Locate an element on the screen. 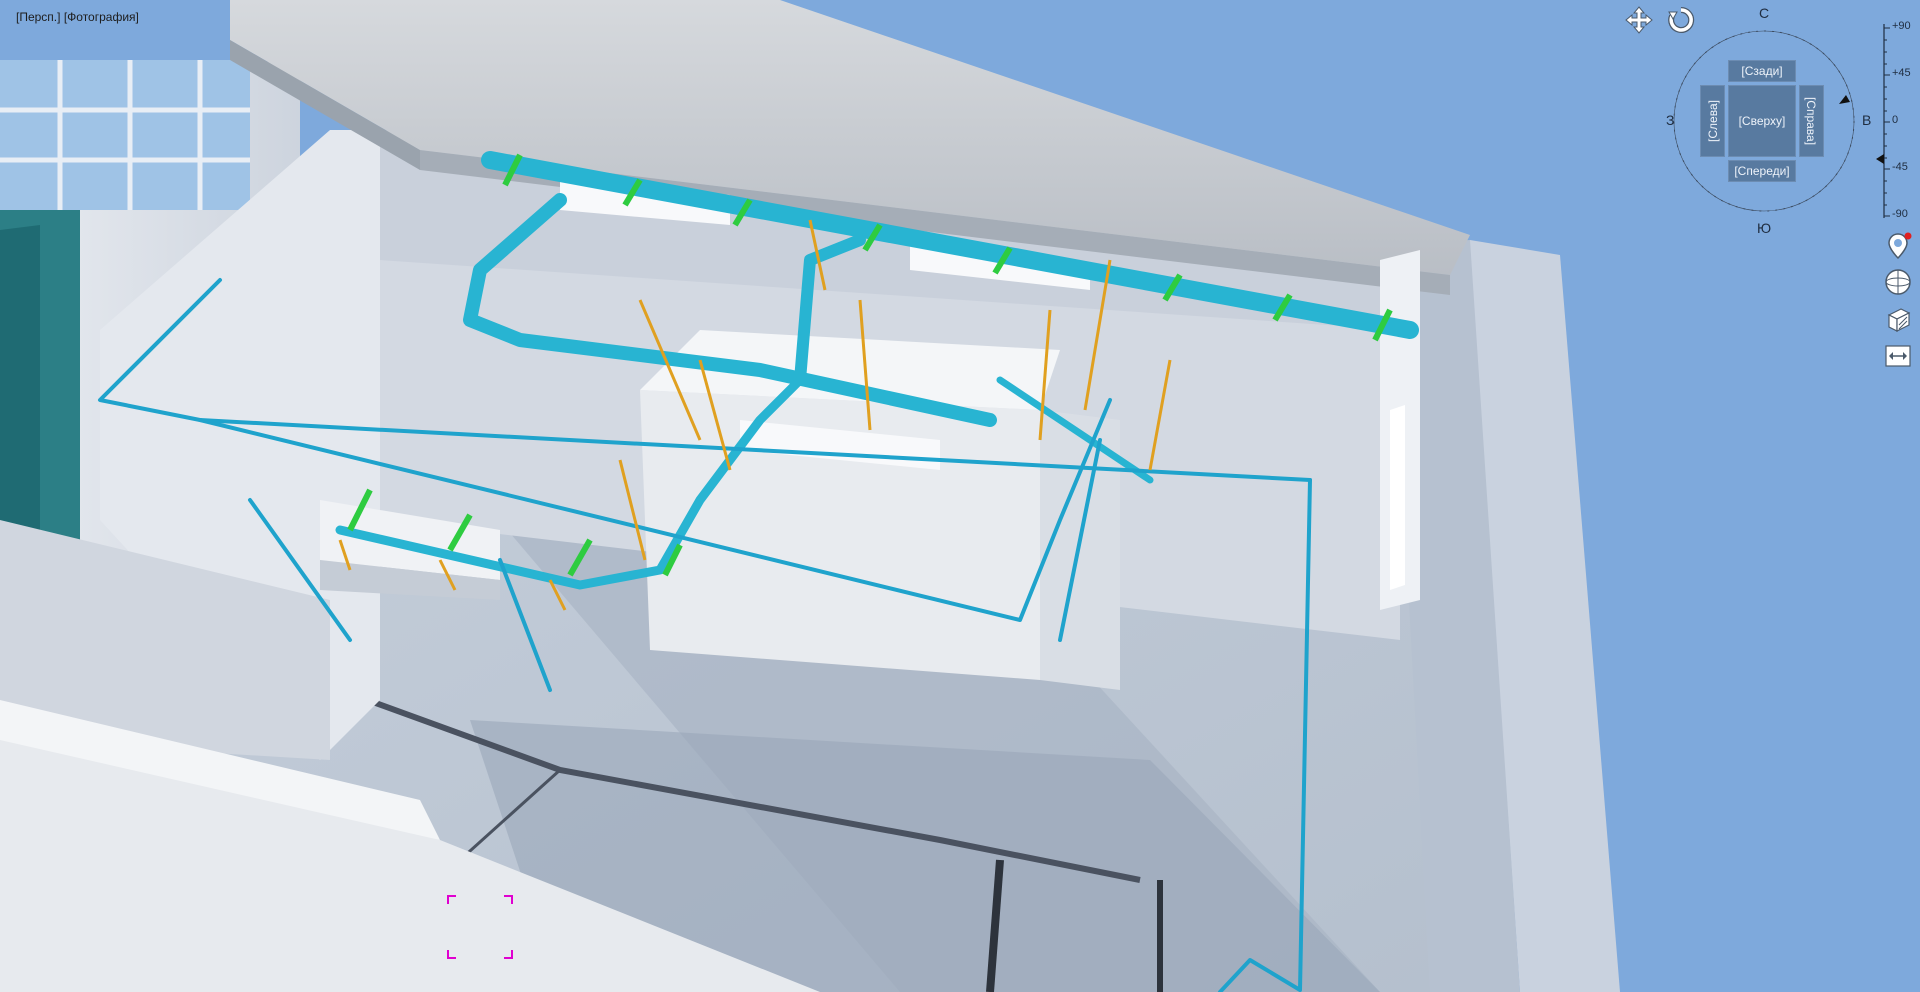  pitch-tick-label: -90 is located at coordinates (1900, 214).